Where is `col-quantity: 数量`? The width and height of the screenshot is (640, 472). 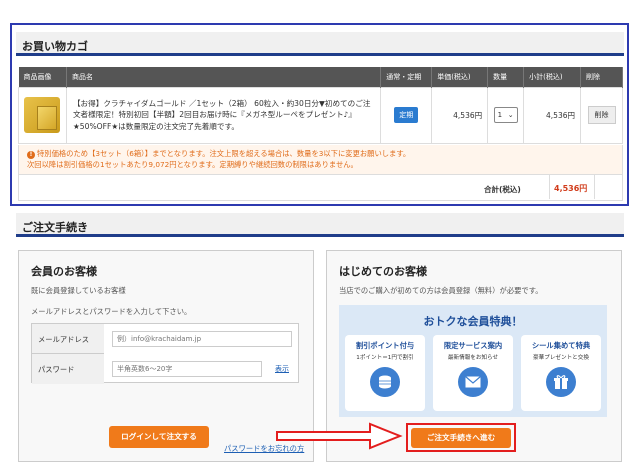 col-quantity: 数量 is located at coordinates (506, 77).